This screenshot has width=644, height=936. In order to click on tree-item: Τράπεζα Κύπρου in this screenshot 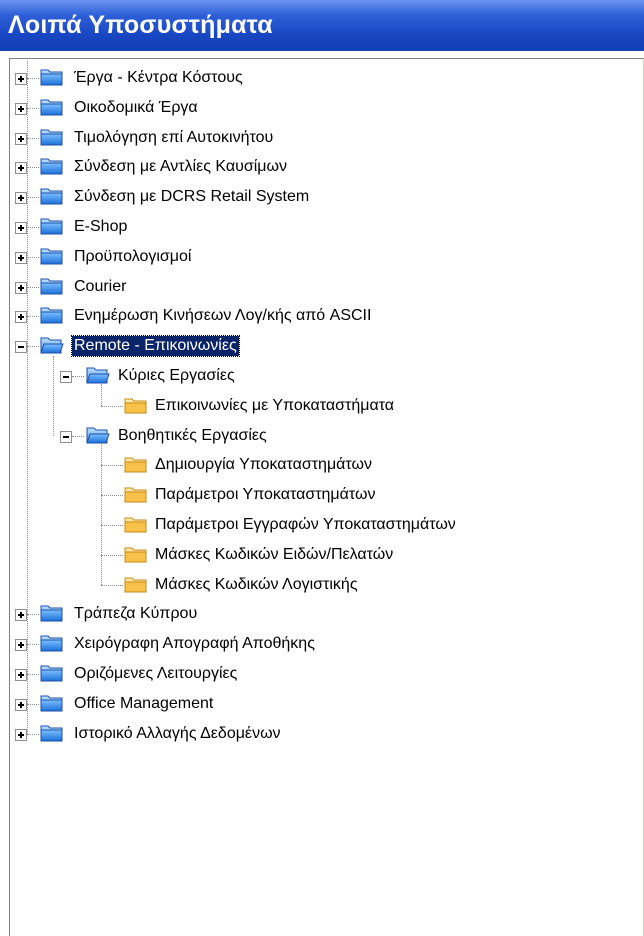, I will do `click(325, 614)`.